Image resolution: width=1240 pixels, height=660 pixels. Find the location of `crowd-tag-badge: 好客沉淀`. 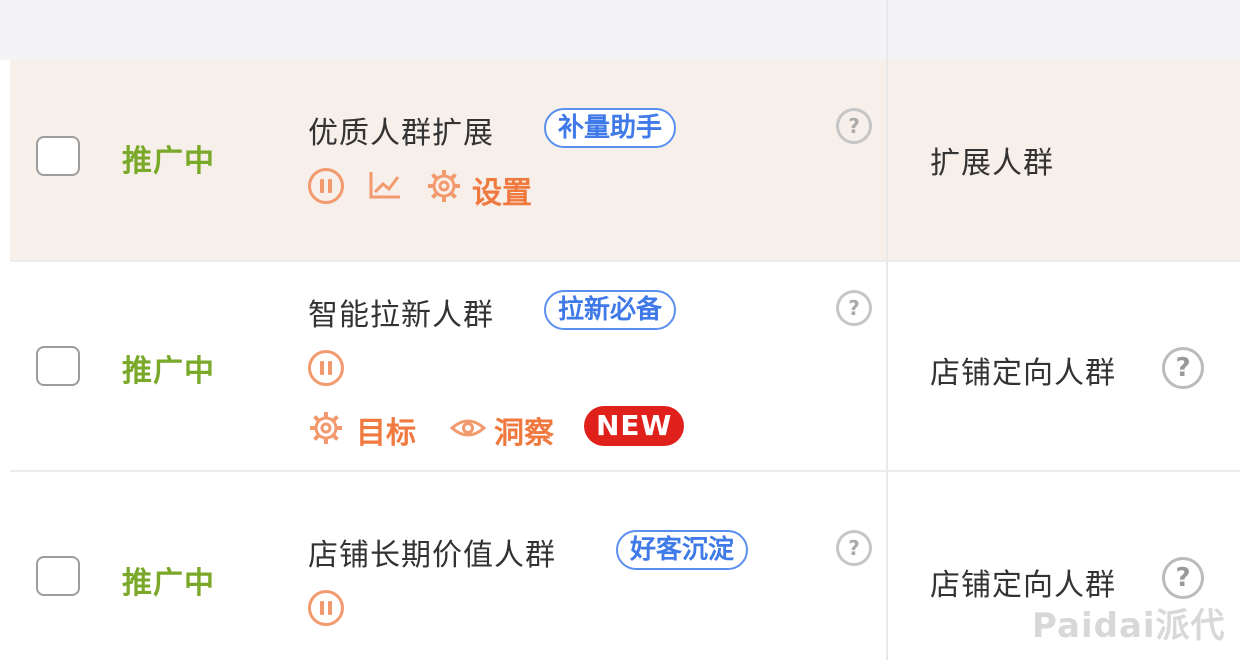

crowd-tag-badge: 好客沉淀 is located at coordinates (682, 550).